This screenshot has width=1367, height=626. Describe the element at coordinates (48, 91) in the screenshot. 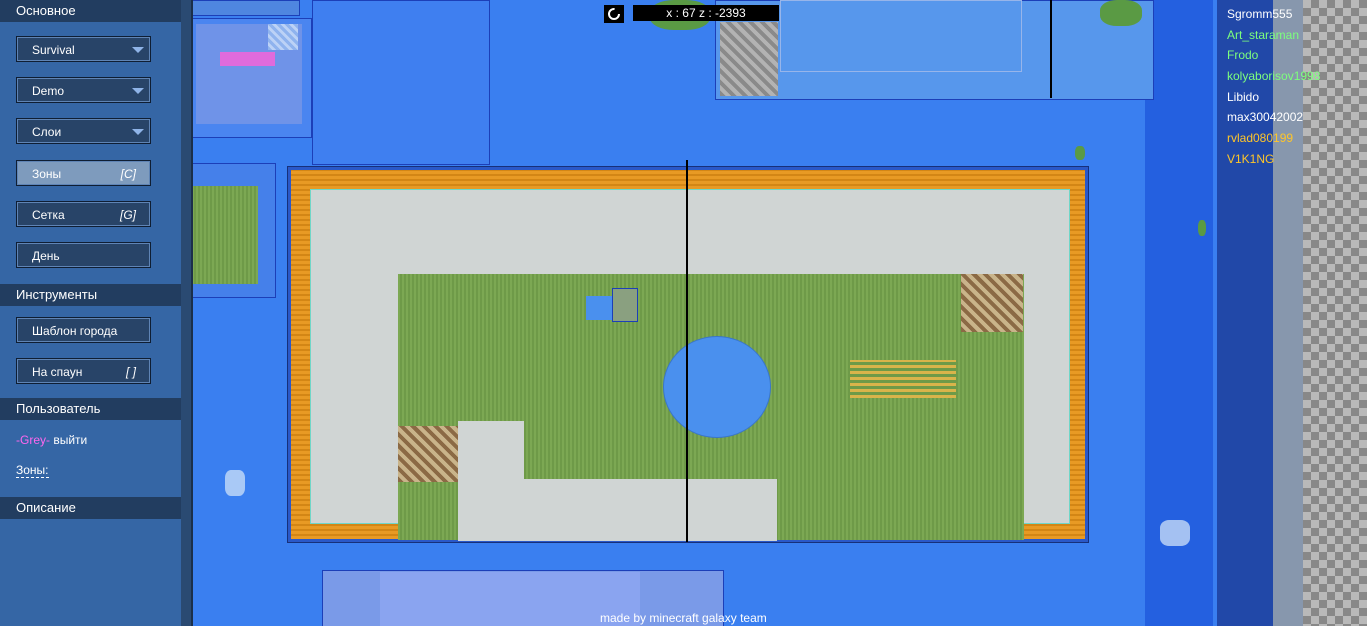

I see `world-label: Demo` at that location.